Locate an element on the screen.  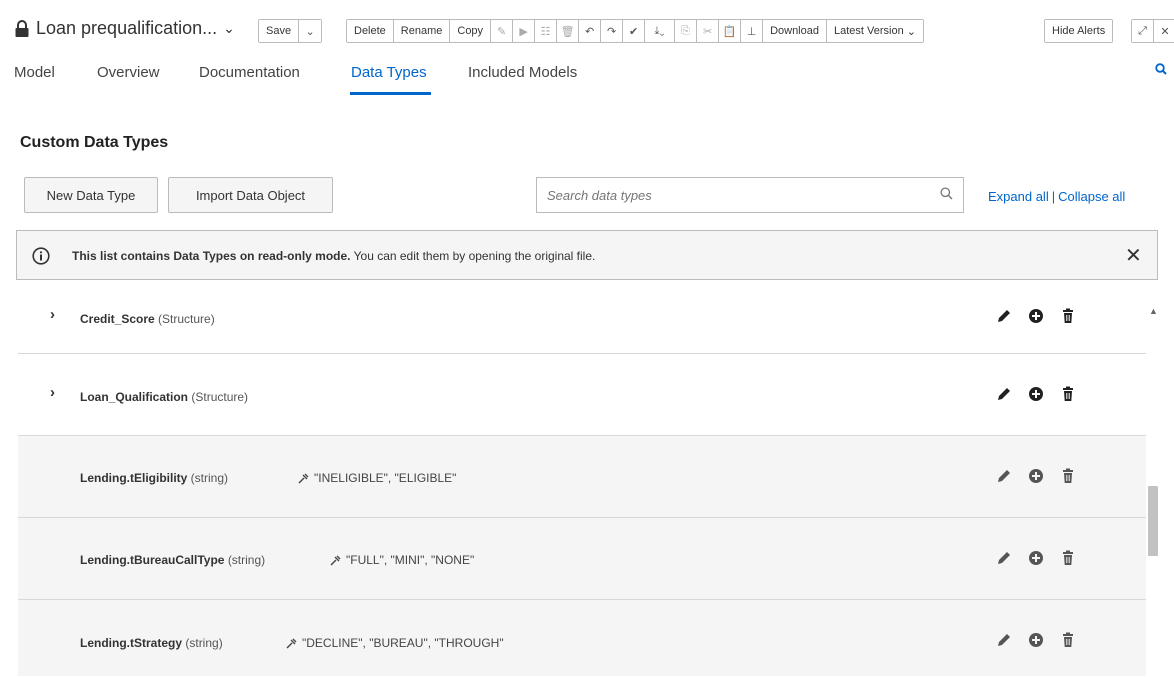
close-editor-icon: ✕ is located at coordinates (1164, 31).